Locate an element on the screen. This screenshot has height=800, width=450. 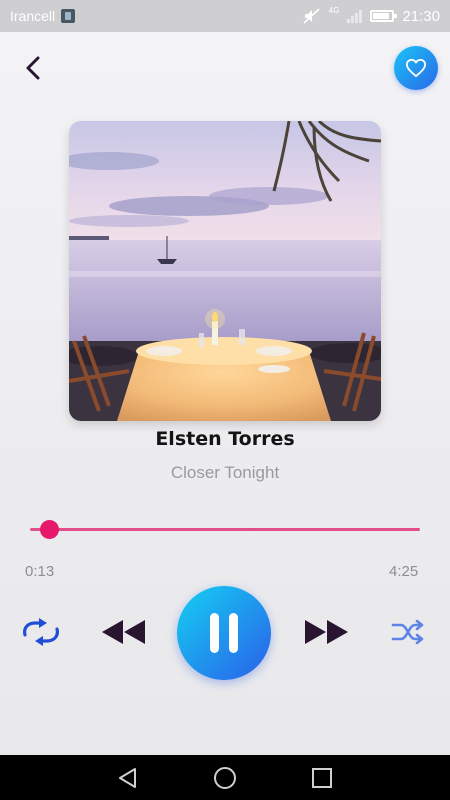
shuffle-button is located at coordinates (409, 632).